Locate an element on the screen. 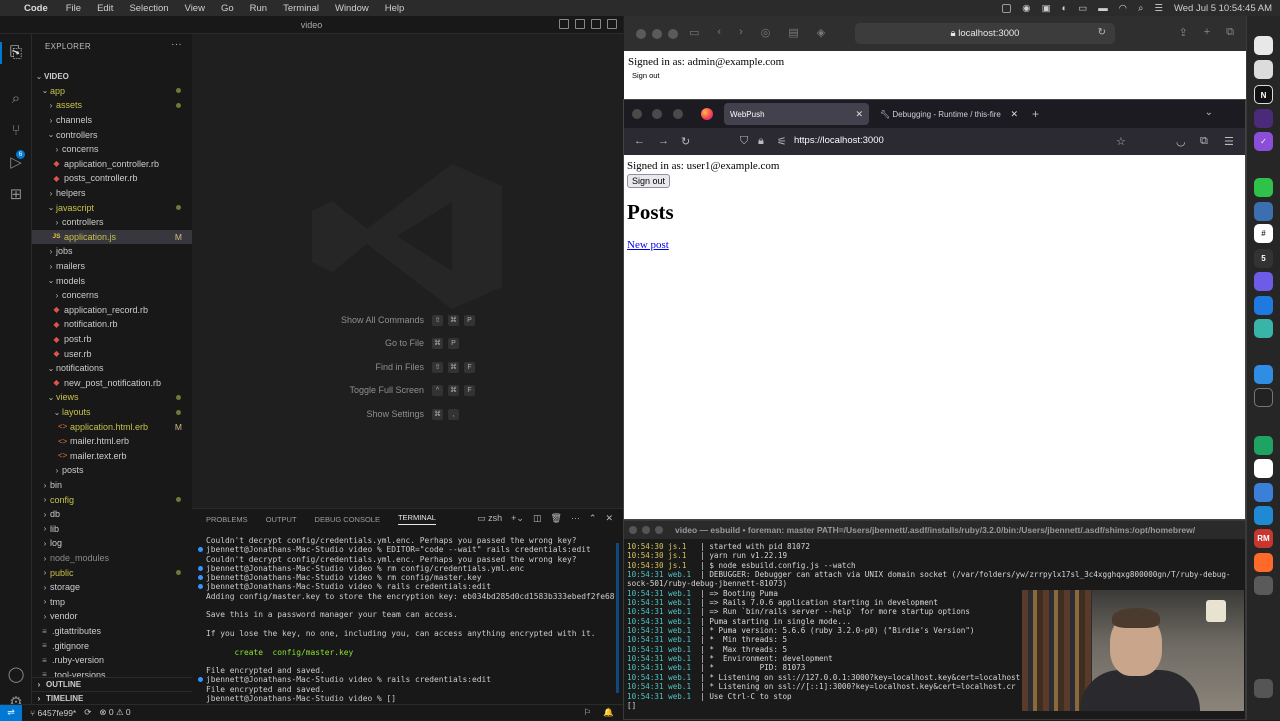 This screenshot has height=721, width=1280. close-panel-icon: ✕ is located at coordinates (609, 518).